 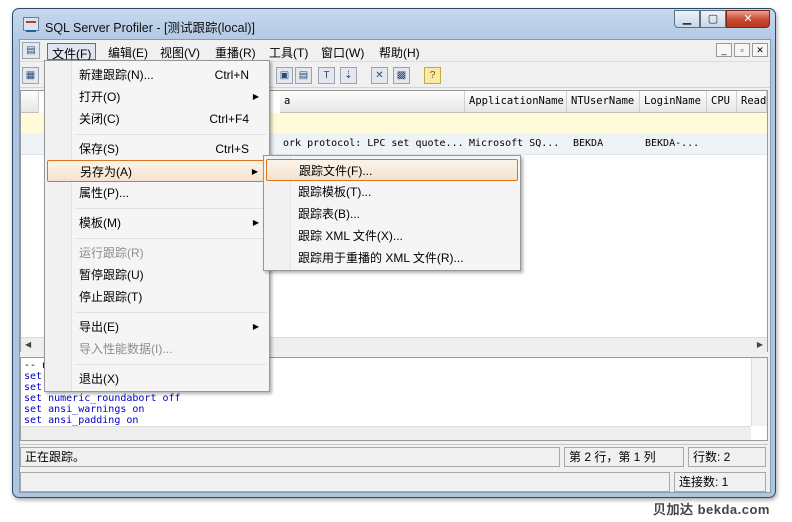 What do you see at coordinates (516, 102) in the screenshot?
I see `column-header-applicationname: ApplicationName` at bounding box center [516, 102].